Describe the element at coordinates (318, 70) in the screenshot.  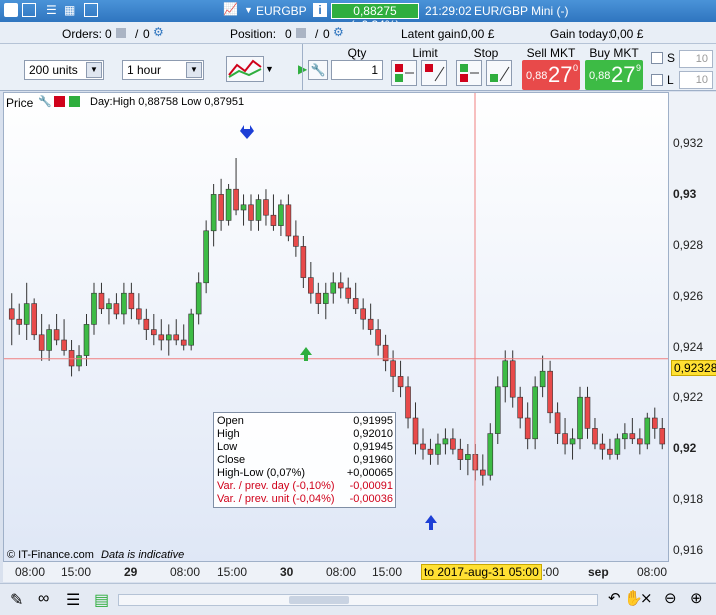
I see `wrench-button: 🔧` at that location.